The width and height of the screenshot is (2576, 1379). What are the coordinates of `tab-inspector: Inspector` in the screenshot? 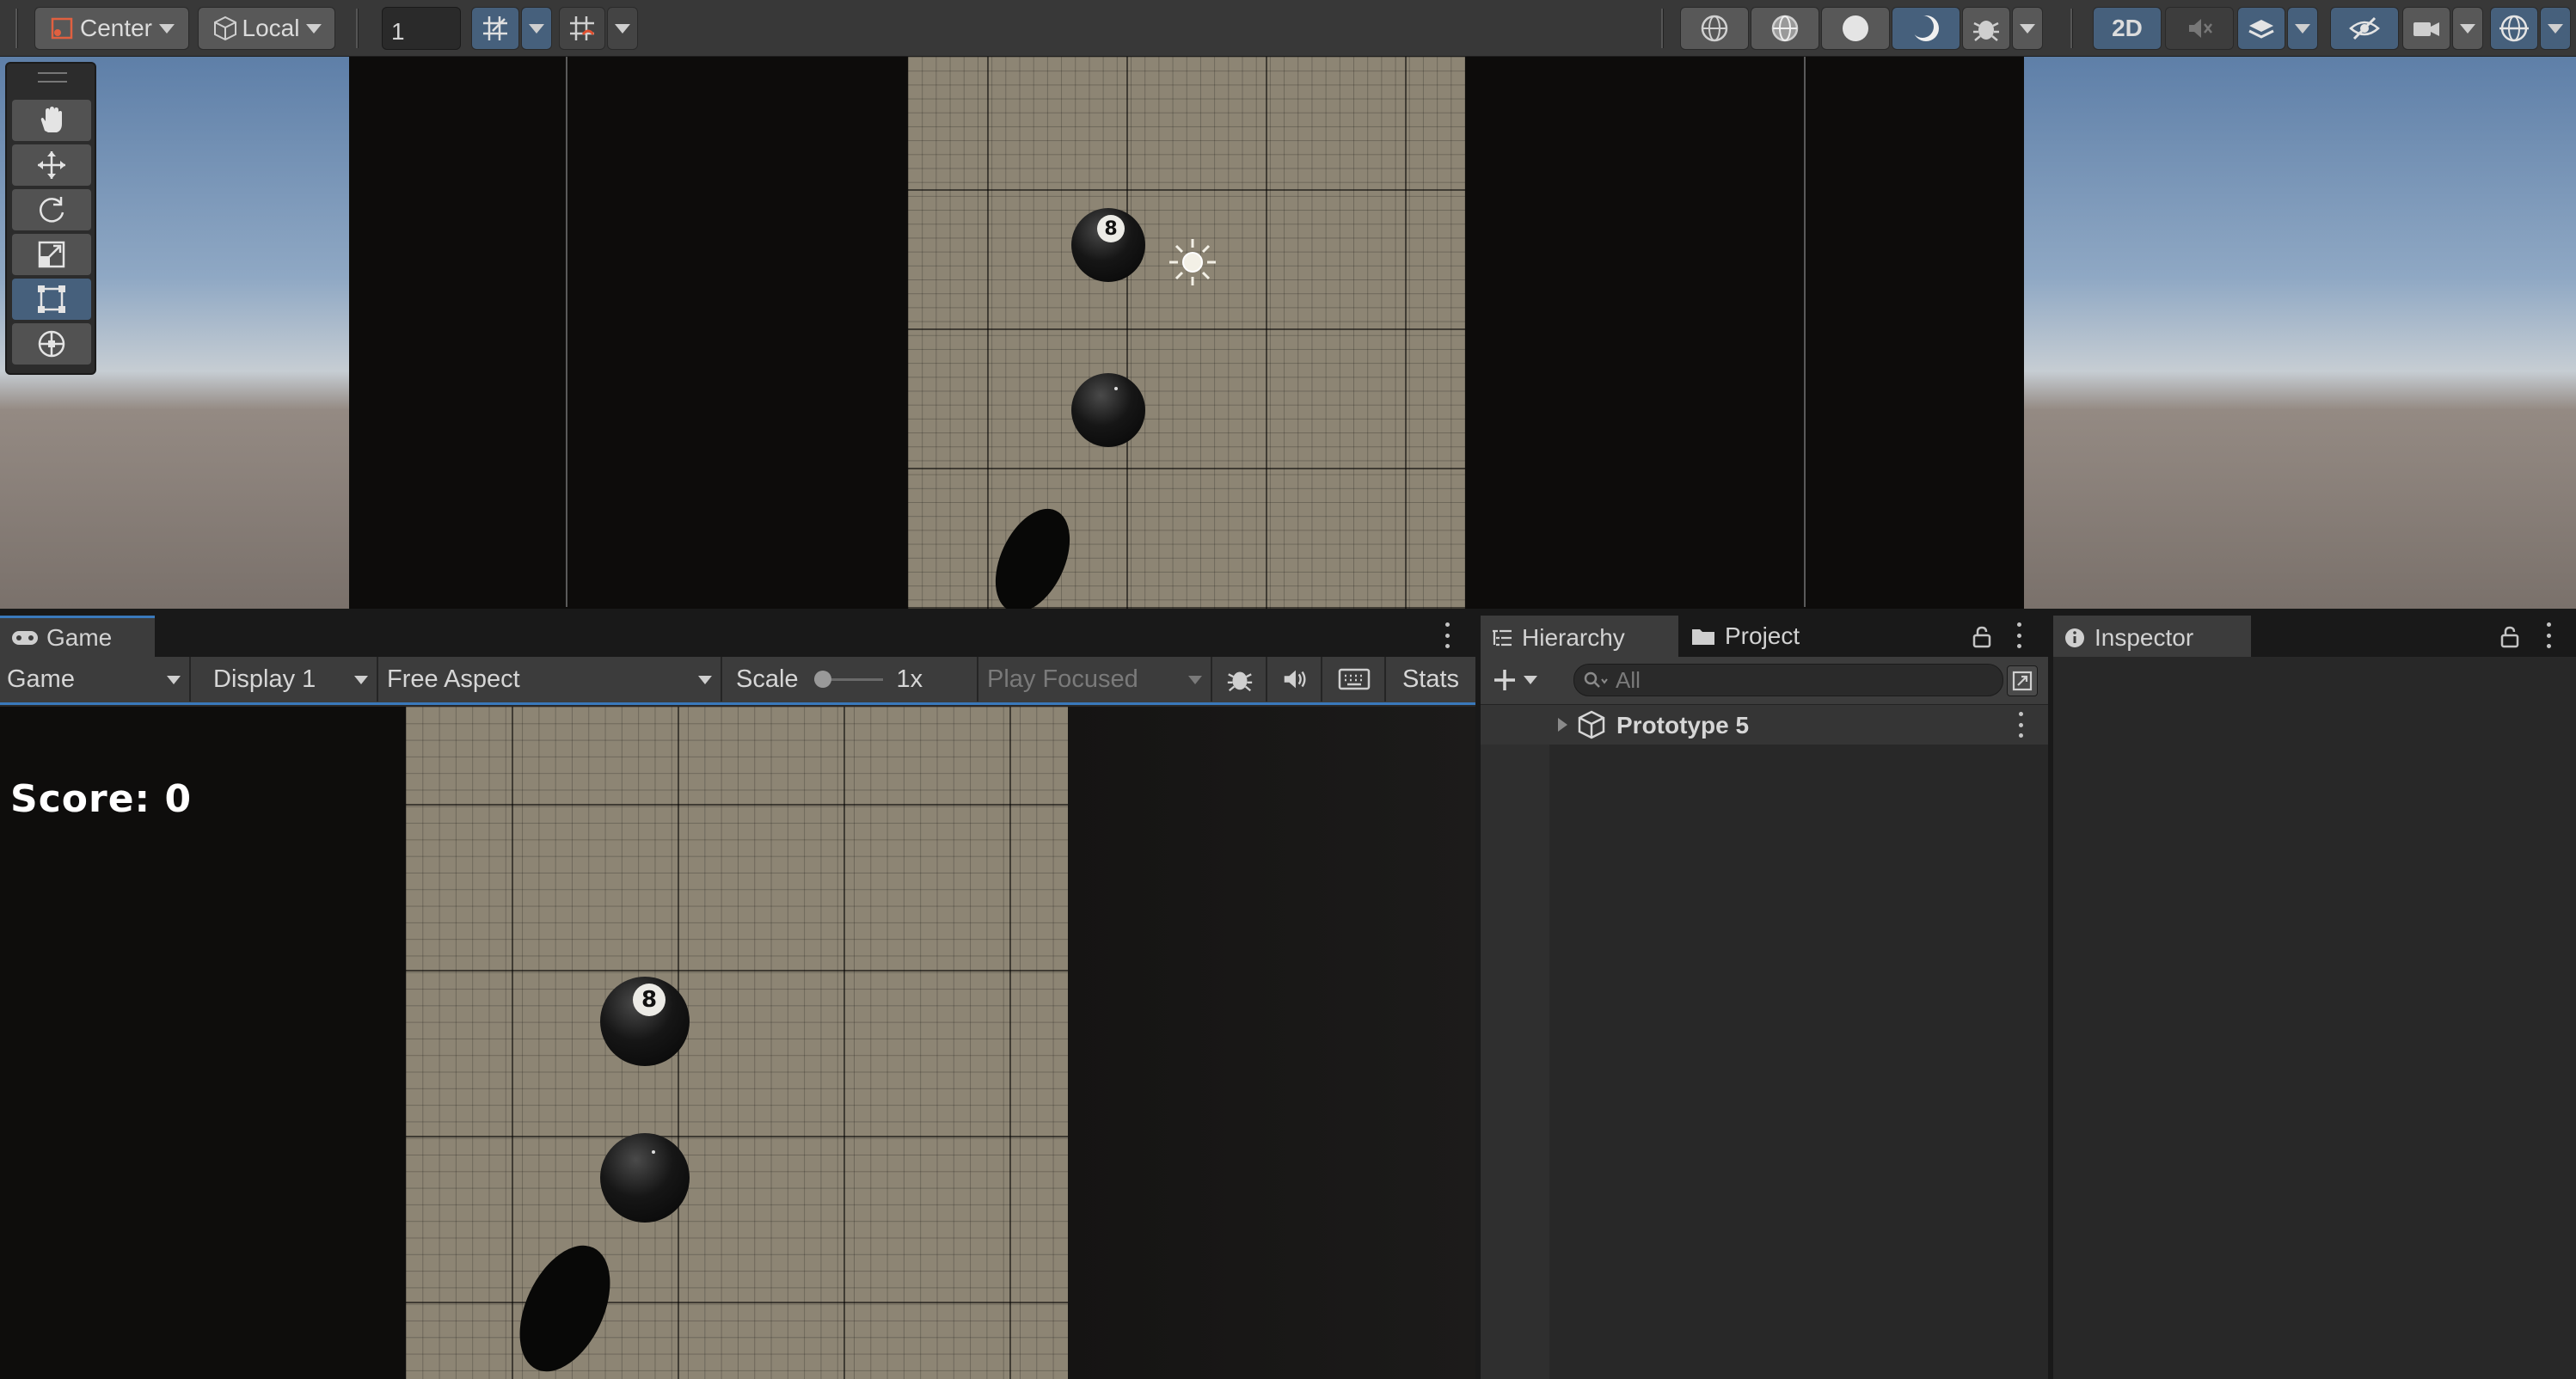 It's located at (2152, 636).